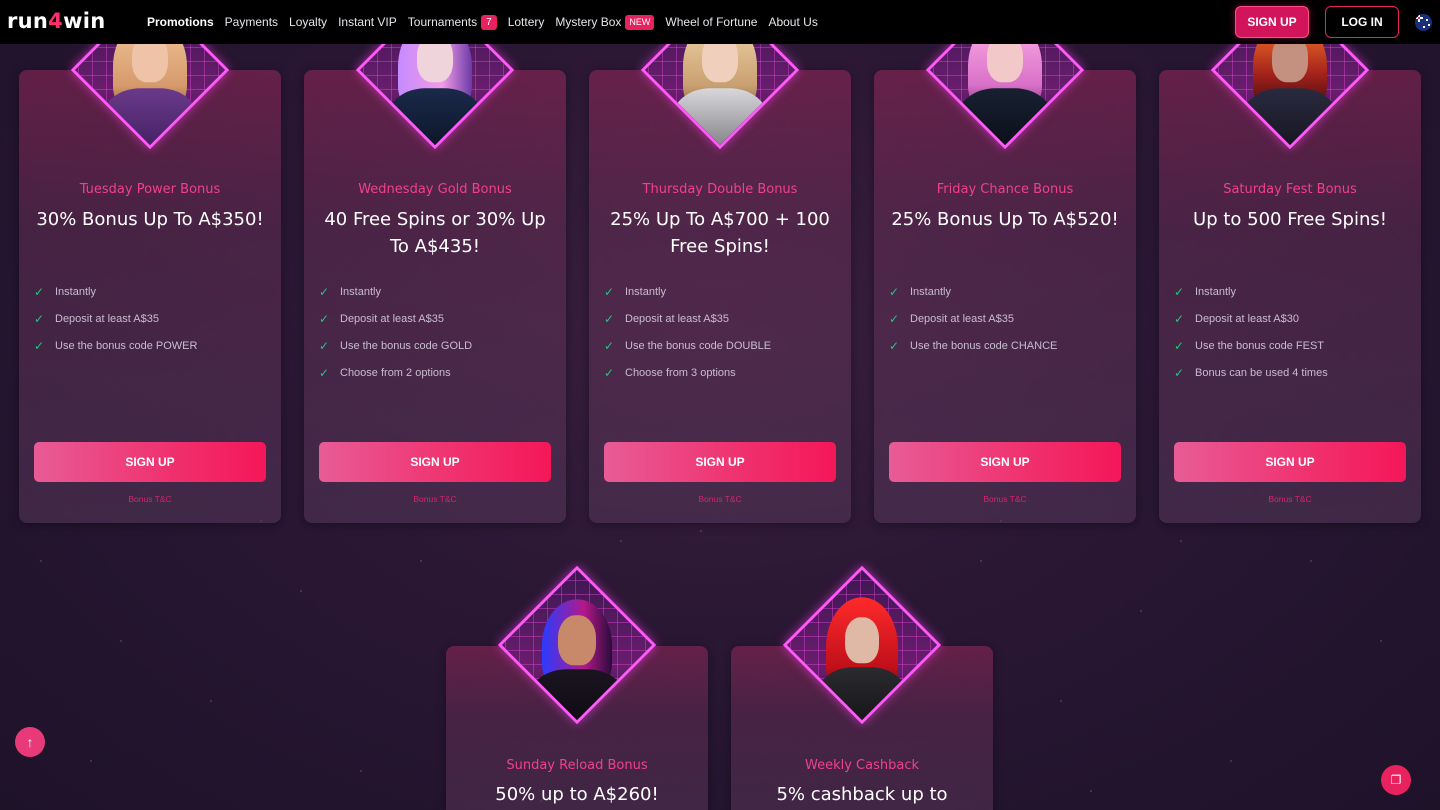 The width and height of the screenshot is (1440, 810). Describe the element at coordinates (251, 22) in the screenshot. I see `nav-payments: Payments` at that location.